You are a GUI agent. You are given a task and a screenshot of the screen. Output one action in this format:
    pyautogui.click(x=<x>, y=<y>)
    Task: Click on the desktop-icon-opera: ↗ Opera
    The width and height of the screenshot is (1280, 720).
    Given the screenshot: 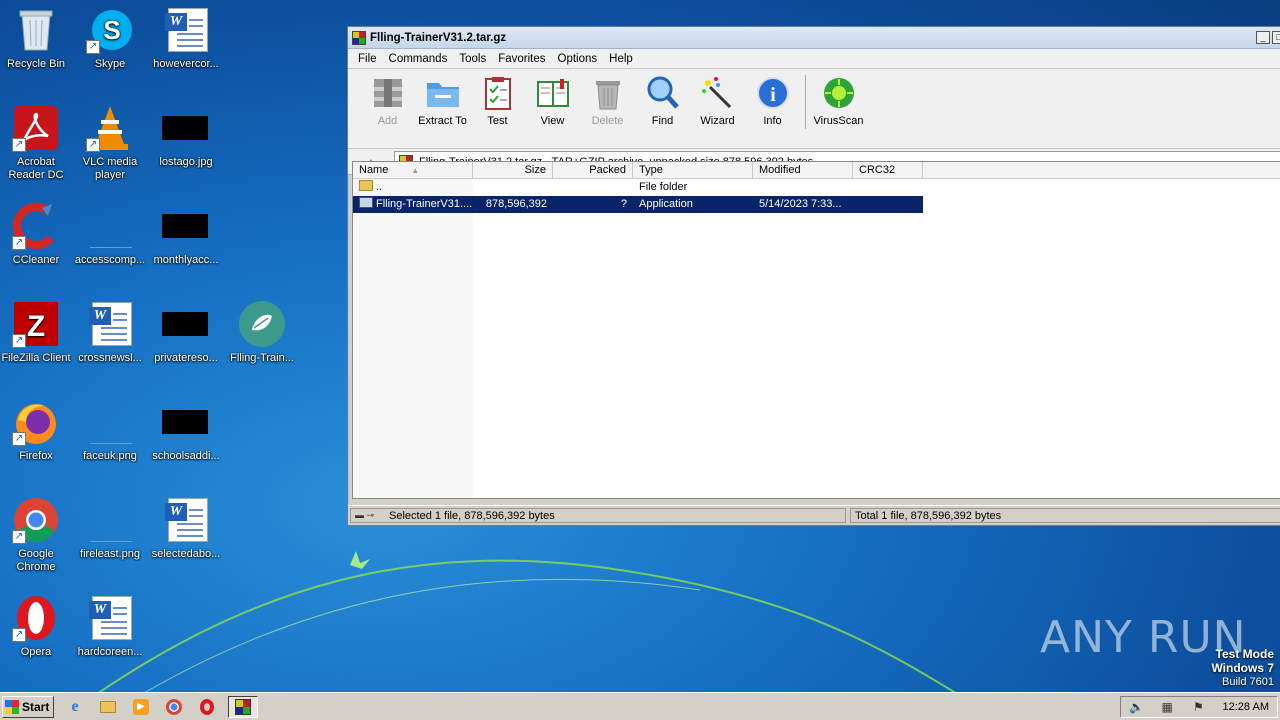 What is the action you would take?
    pyautogui.click(x=37, y=626)
    